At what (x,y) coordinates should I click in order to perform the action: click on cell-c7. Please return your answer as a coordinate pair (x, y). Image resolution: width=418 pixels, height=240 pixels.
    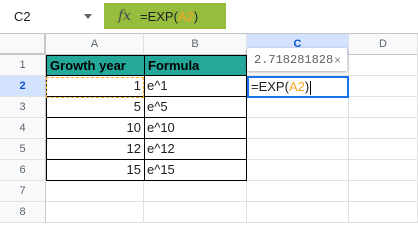
    Looking at the image, I should click on (298, 191).